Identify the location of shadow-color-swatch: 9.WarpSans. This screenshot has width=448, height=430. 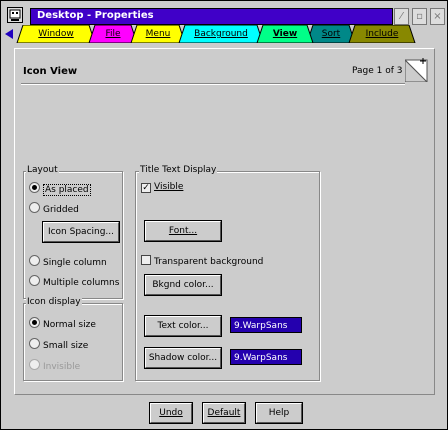
(266, 357).